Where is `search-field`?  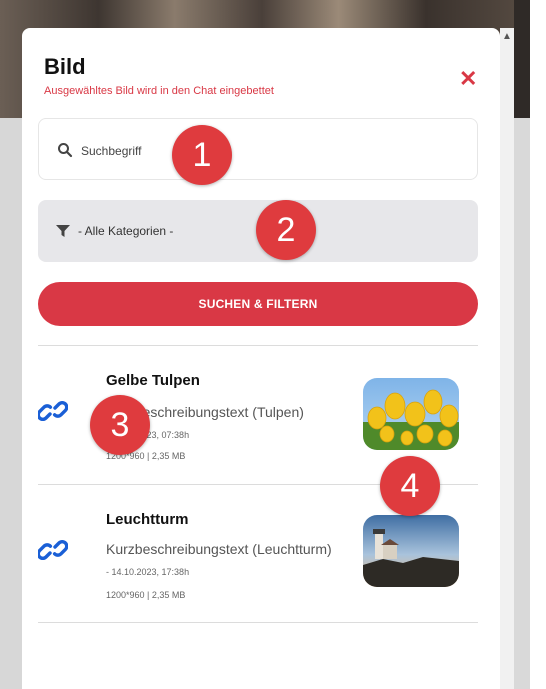 search-field is located at coordinates (258, 149).